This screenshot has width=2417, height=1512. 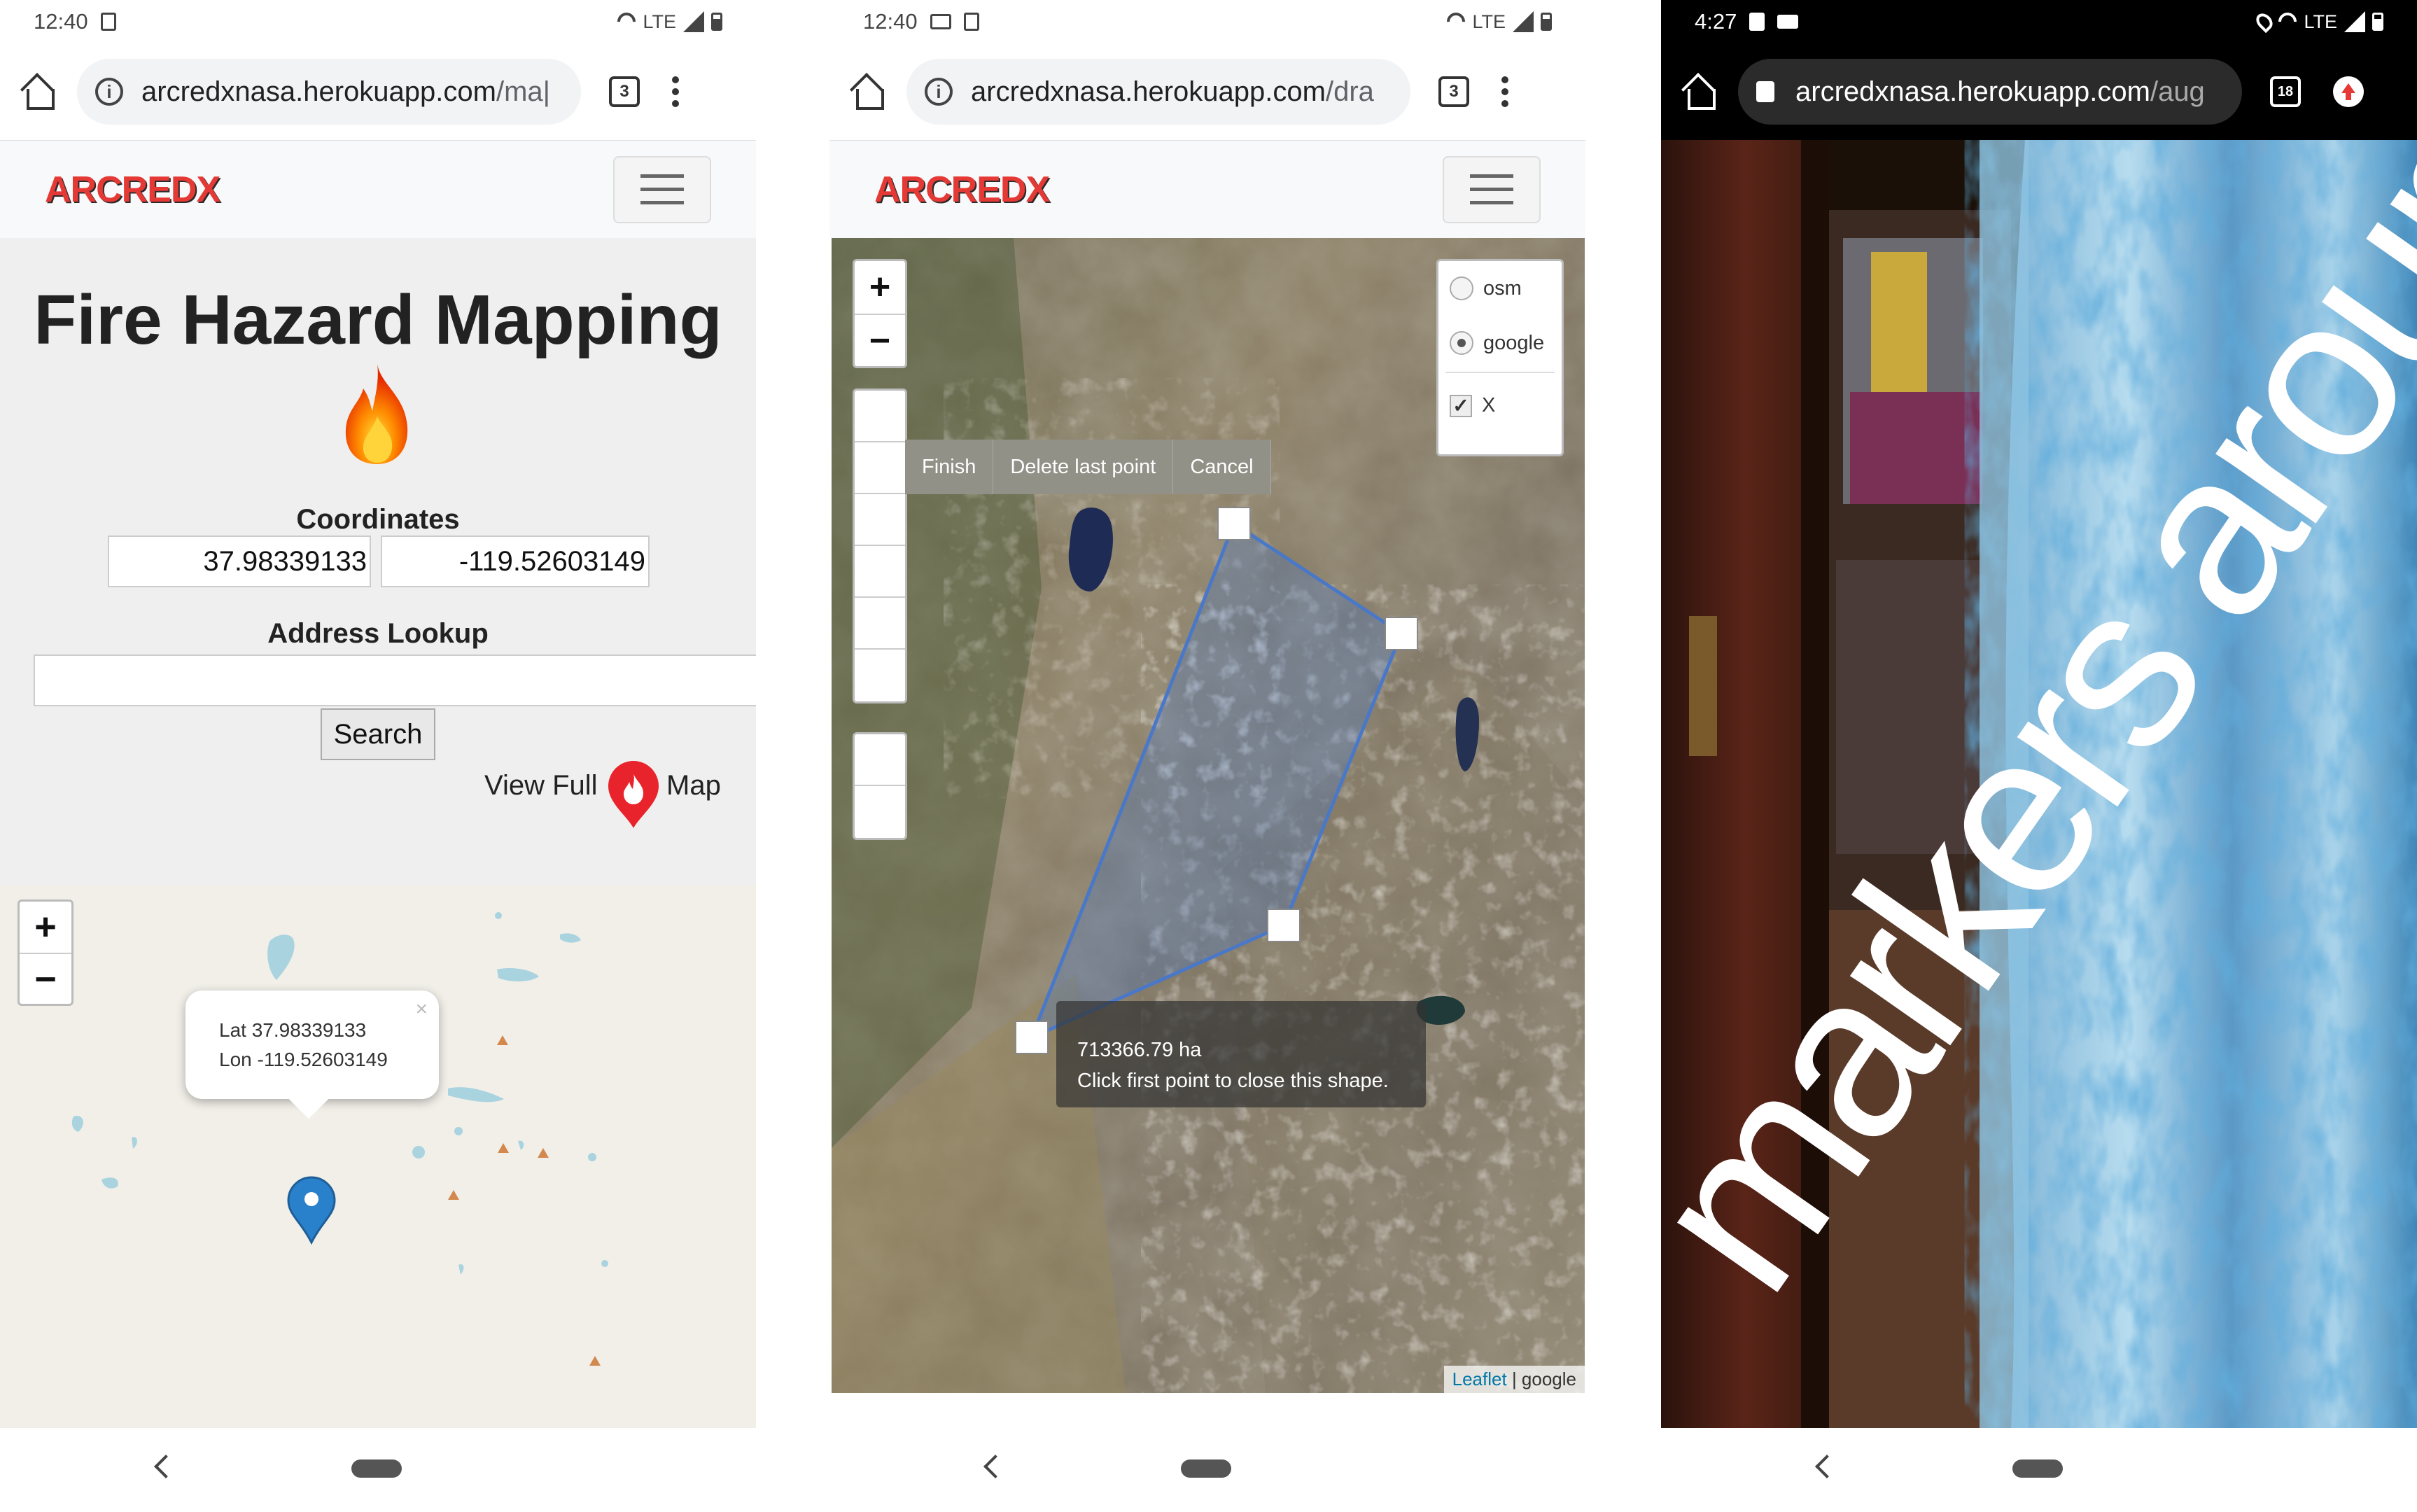 I want to click on finish-button: Finish, so click(x=949, y=467).